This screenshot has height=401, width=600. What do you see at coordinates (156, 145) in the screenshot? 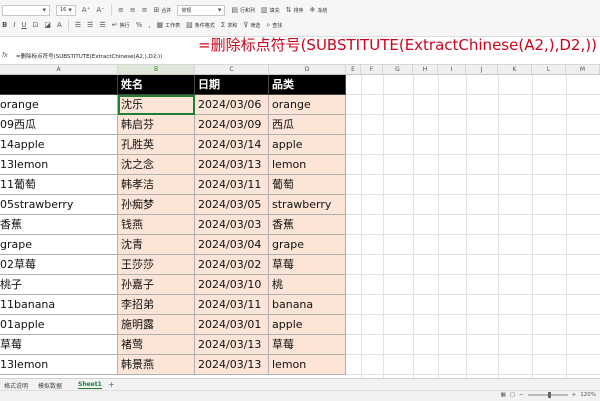
I see `cell-name: 孔胜英` at bounding box center [156, 145].